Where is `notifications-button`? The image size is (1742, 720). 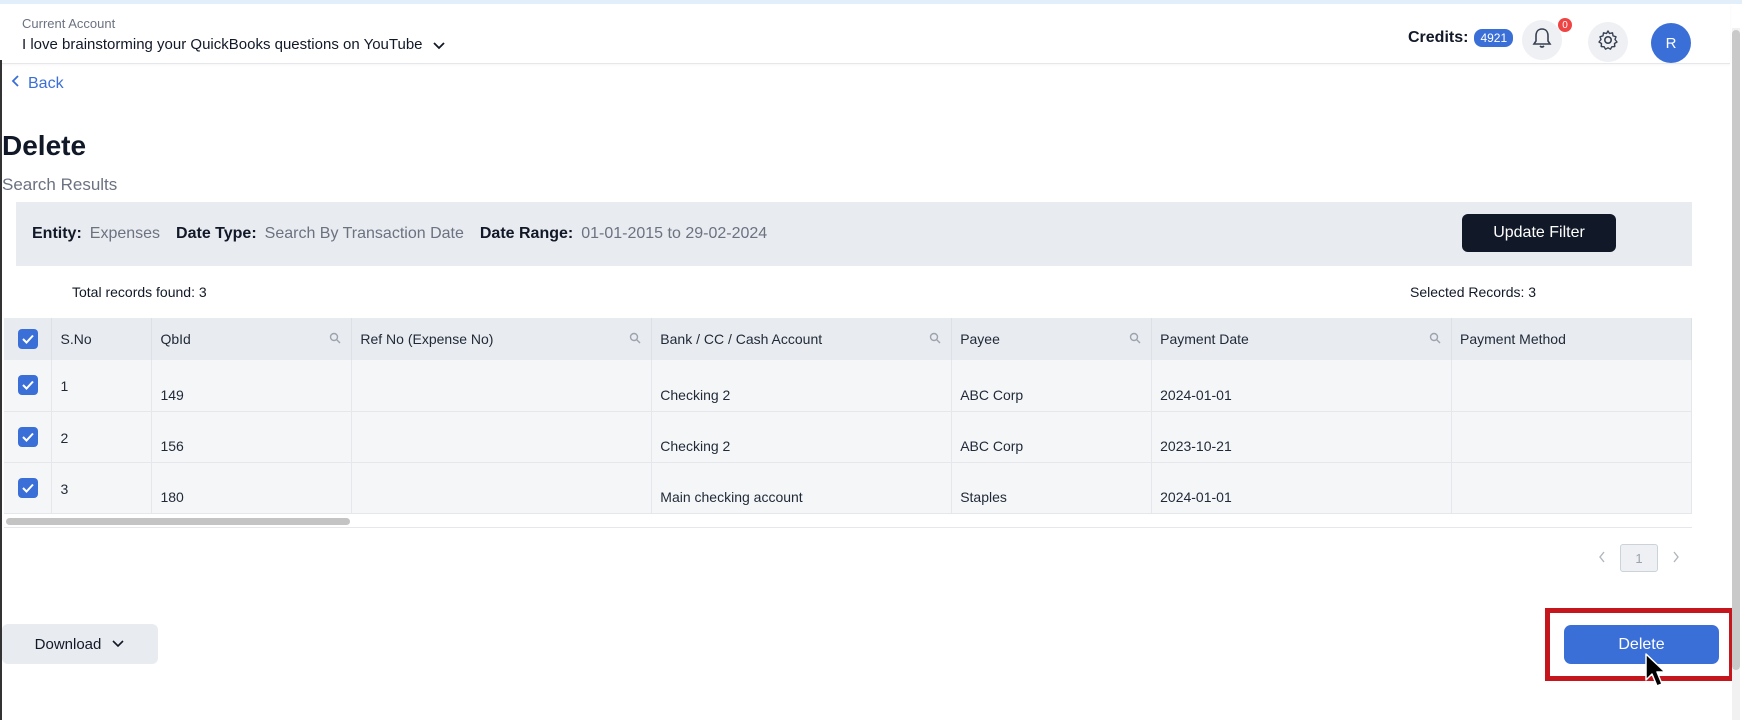 notifications-button is located at coordinates (1542, 40).